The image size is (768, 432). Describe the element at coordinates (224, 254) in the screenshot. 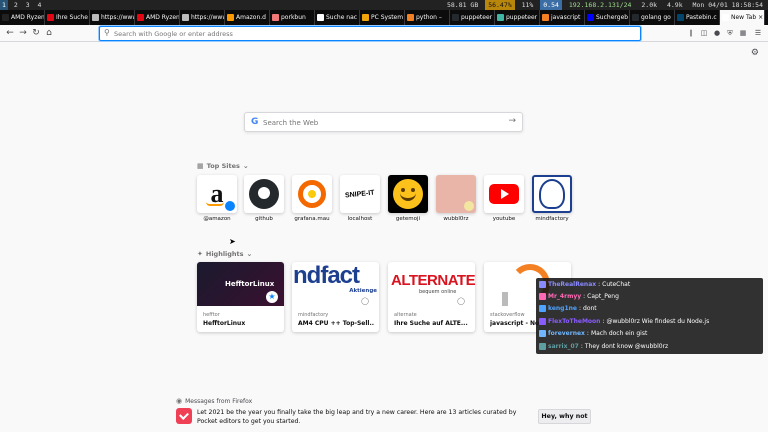

I see `highlights-heading: ✦ Highlights ⌄` at that location.